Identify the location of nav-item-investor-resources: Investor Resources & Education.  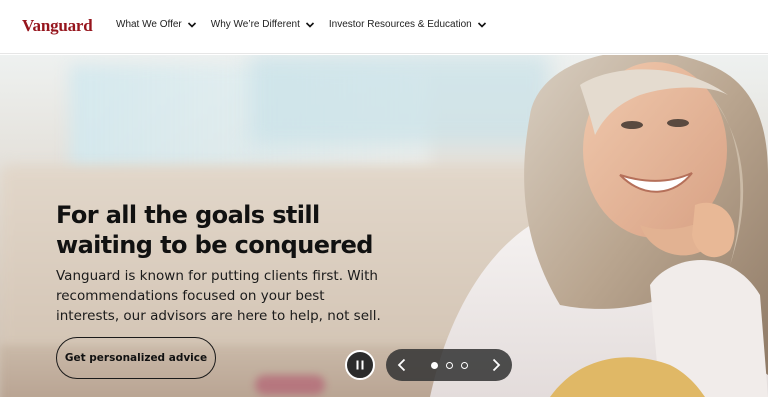
(408, 24).